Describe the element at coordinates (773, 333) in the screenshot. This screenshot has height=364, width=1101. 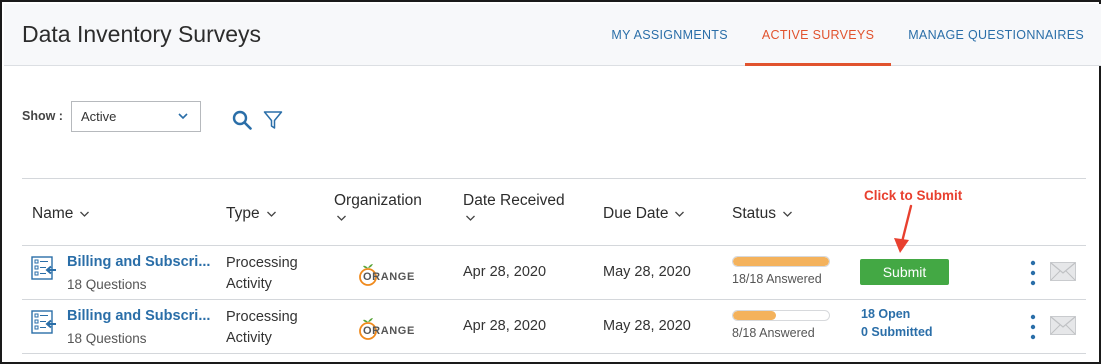
I see `answered-count: 8/18 Answered` at that location.